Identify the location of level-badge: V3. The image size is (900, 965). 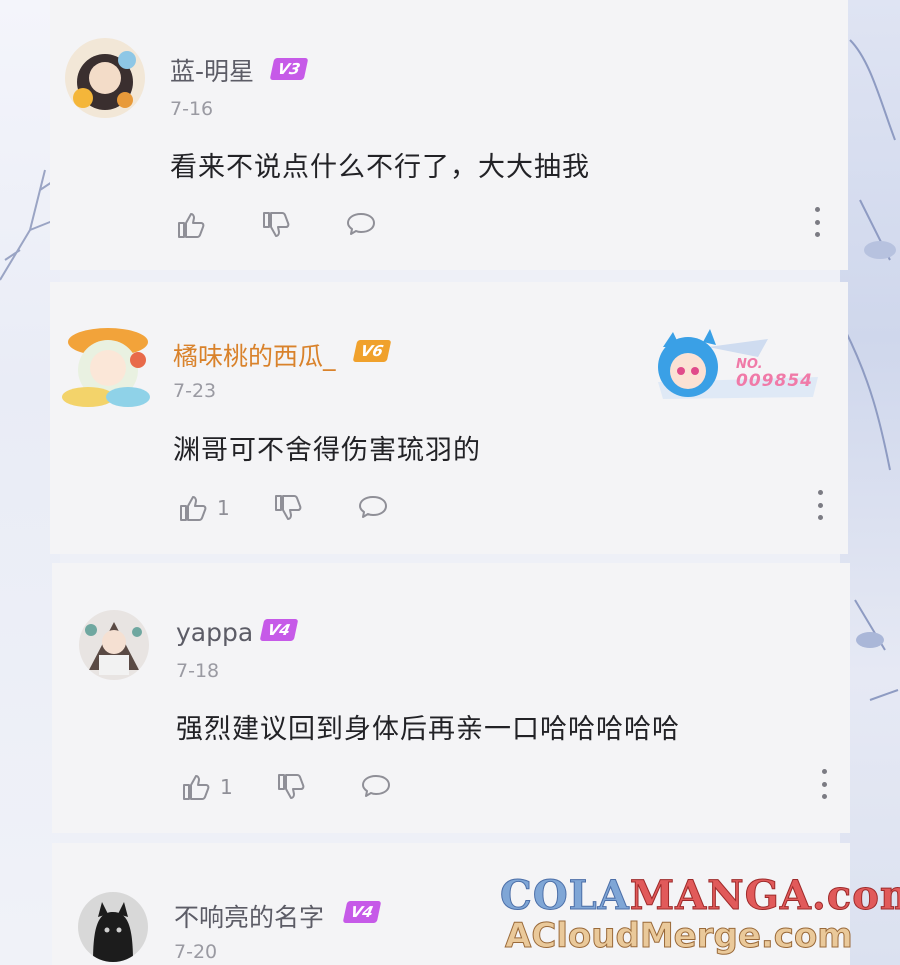
(289, 69).